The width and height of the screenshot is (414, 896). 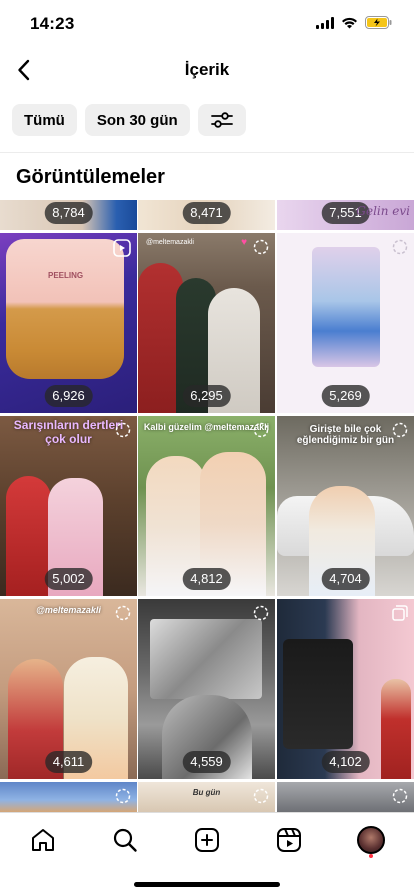 What do you see at coordinates (52, 23) in the screenshot?
I see `status-time: 14:23` at bounding box center [52, 23].